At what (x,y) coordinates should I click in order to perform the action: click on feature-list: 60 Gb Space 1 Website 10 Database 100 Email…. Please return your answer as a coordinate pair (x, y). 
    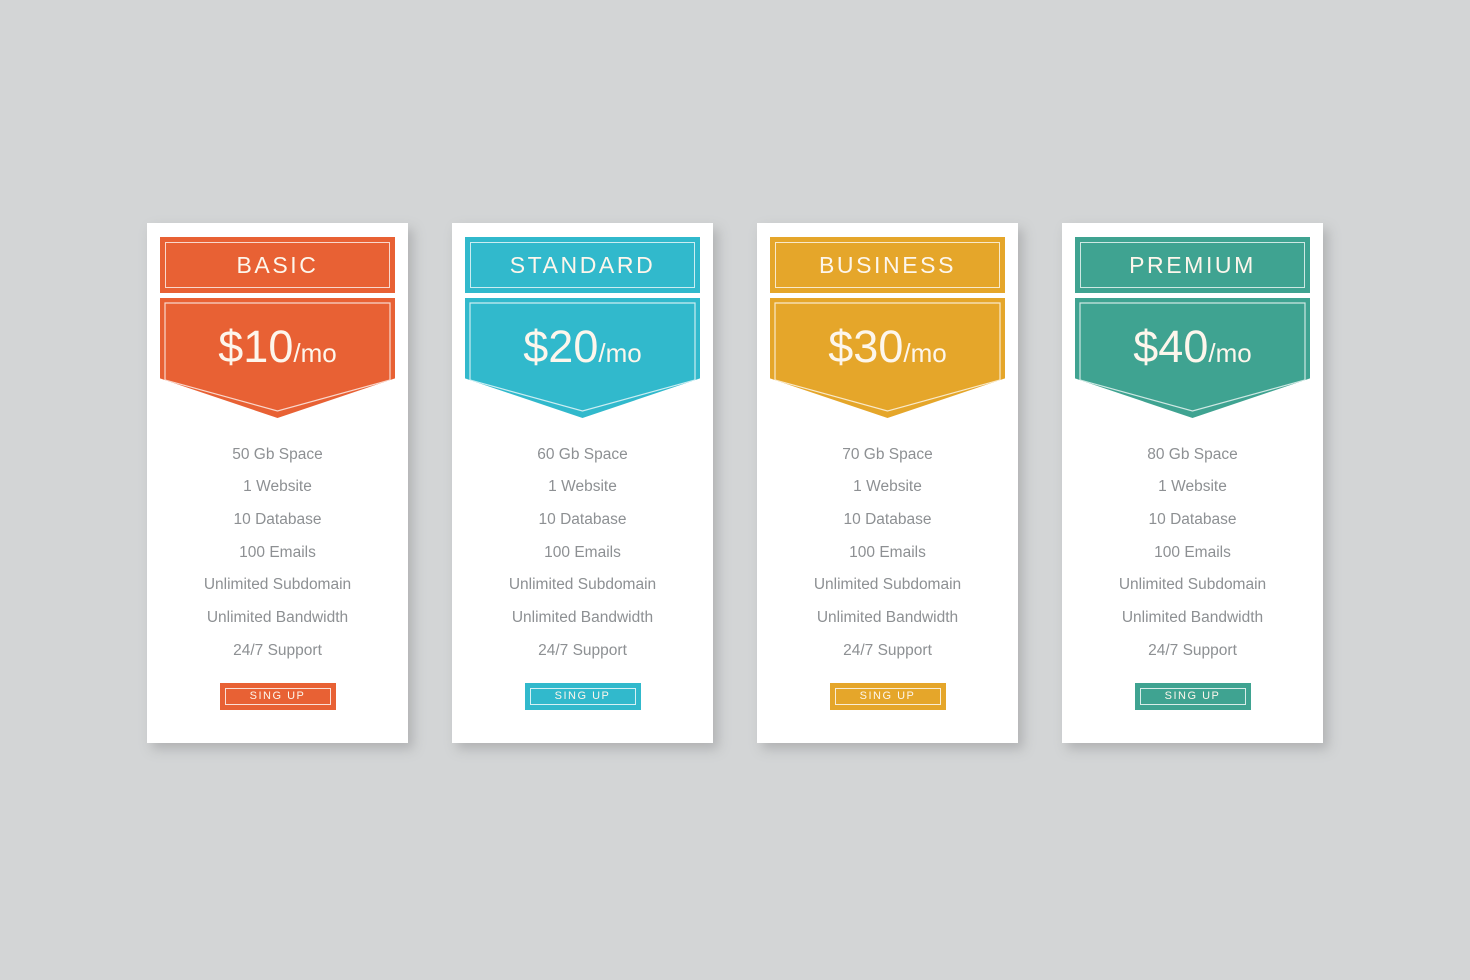
    Looking at the image, I should click on (582, 552).